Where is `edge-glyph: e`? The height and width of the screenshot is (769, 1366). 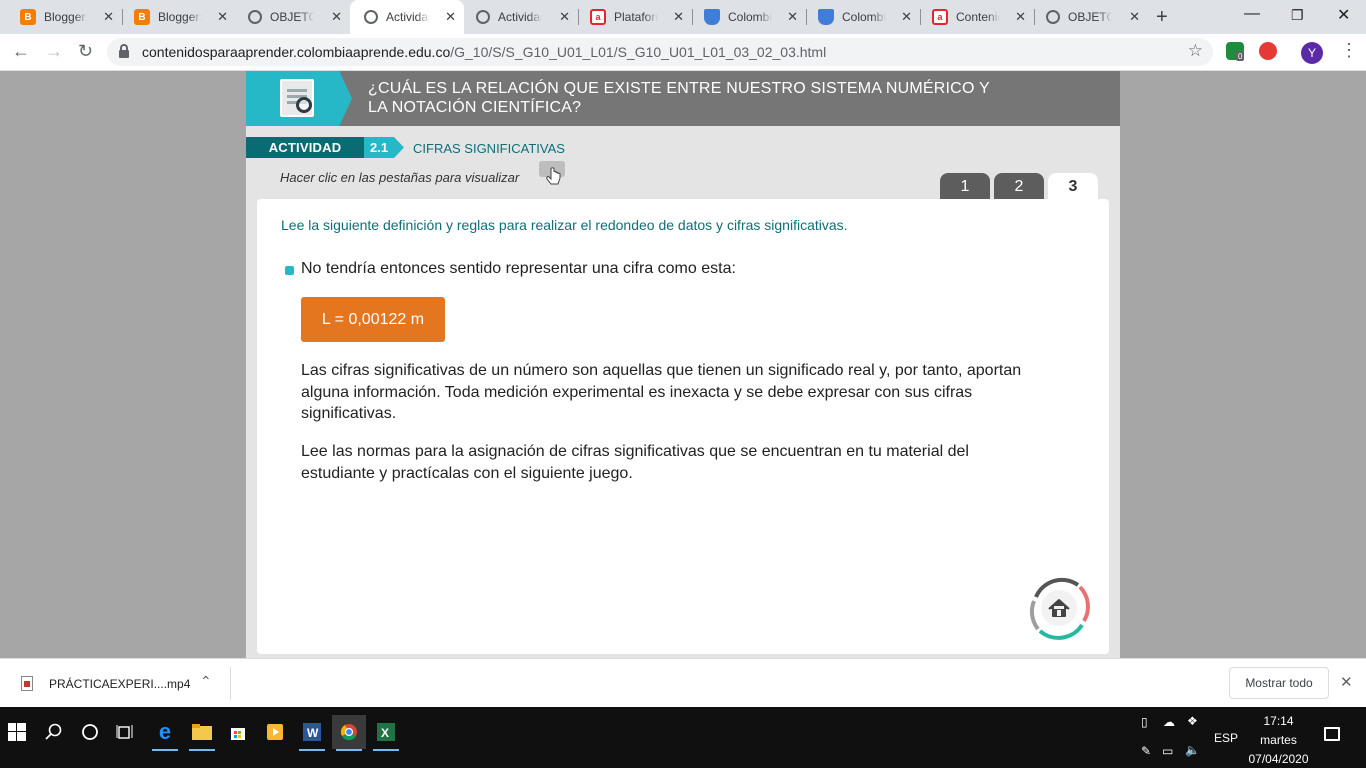
edge-glyph: e is located at coordinates (165, 731).